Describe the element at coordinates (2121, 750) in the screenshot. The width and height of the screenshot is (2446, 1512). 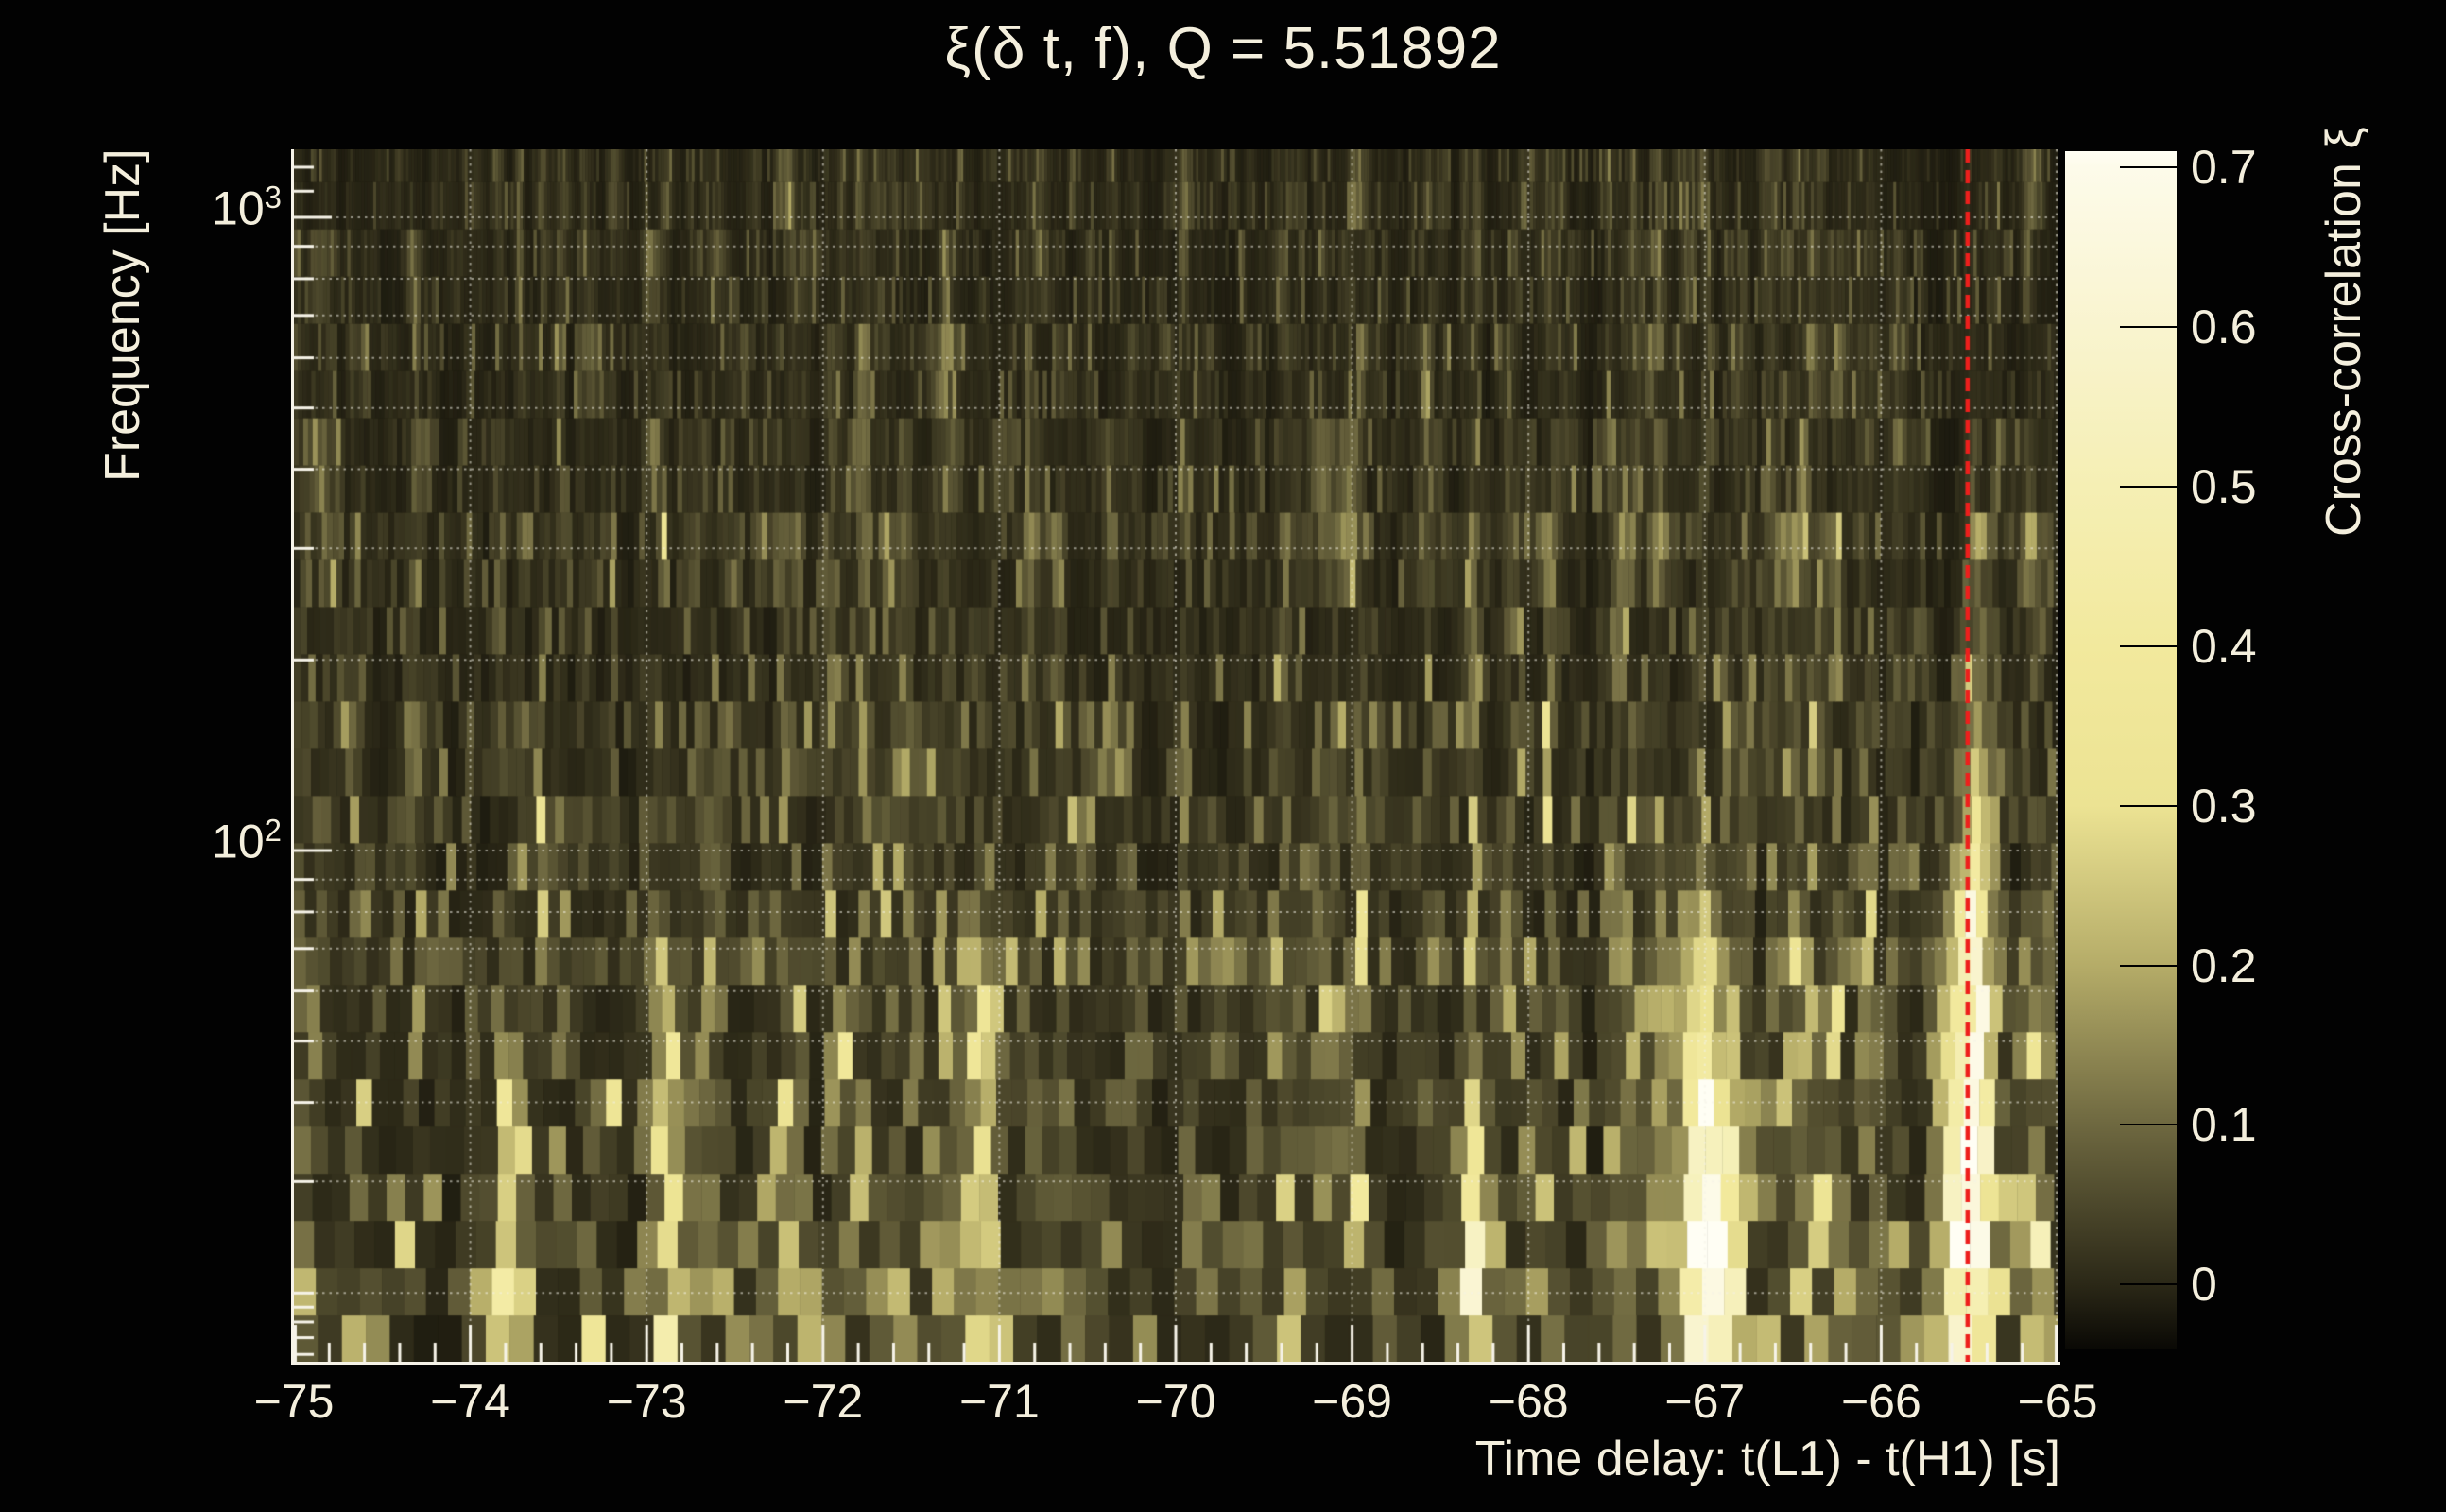
I see `colorbar` at that location.